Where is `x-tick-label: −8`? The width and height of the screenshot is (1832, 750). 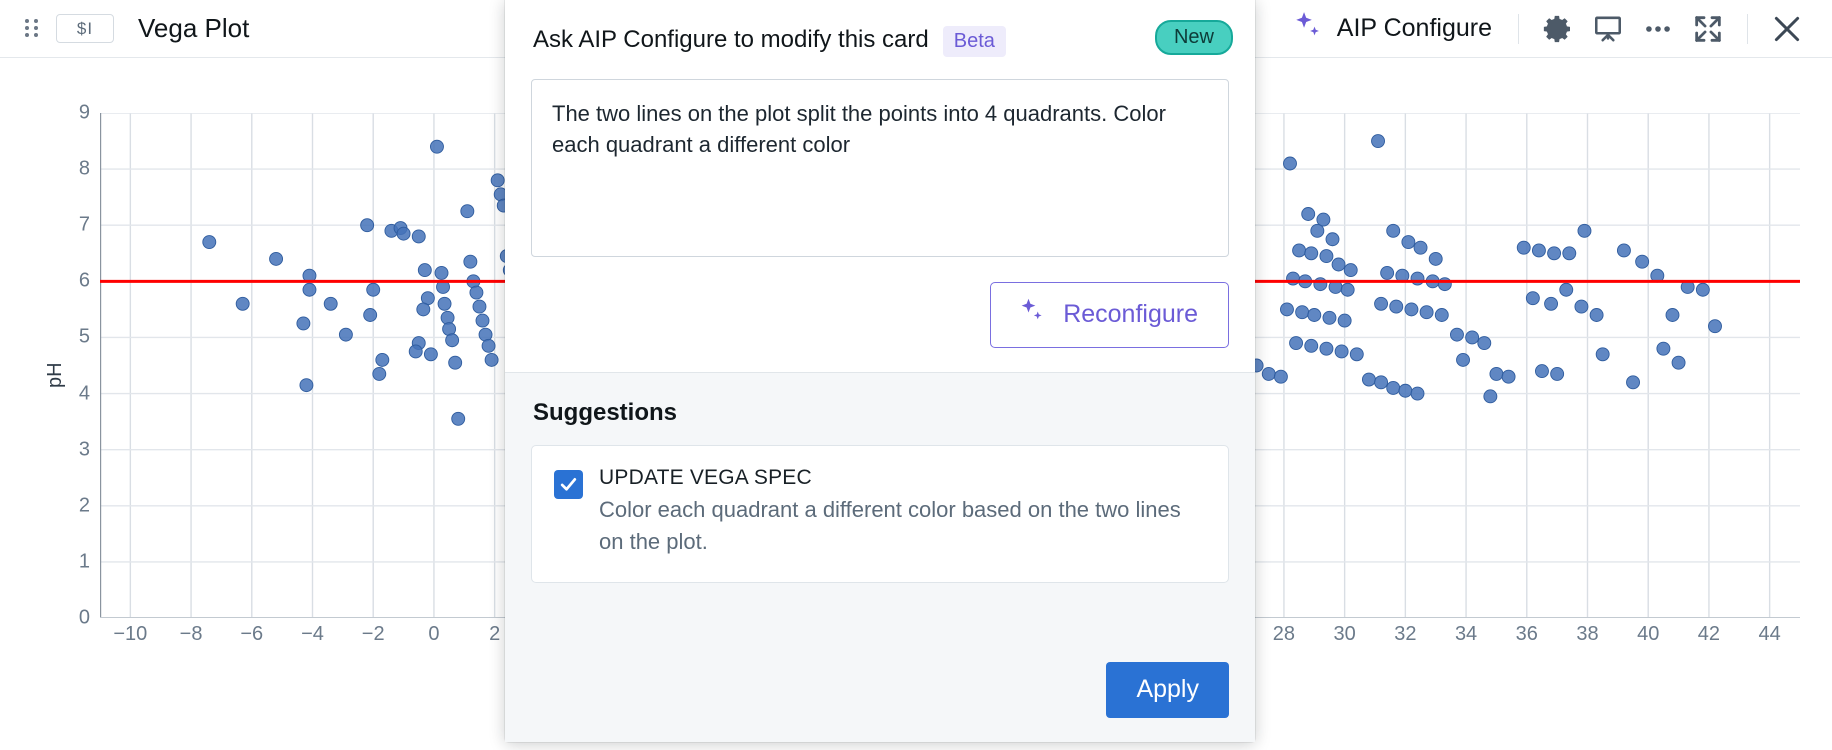 x-tick-label: −8 is located at coordinates (191, 634).